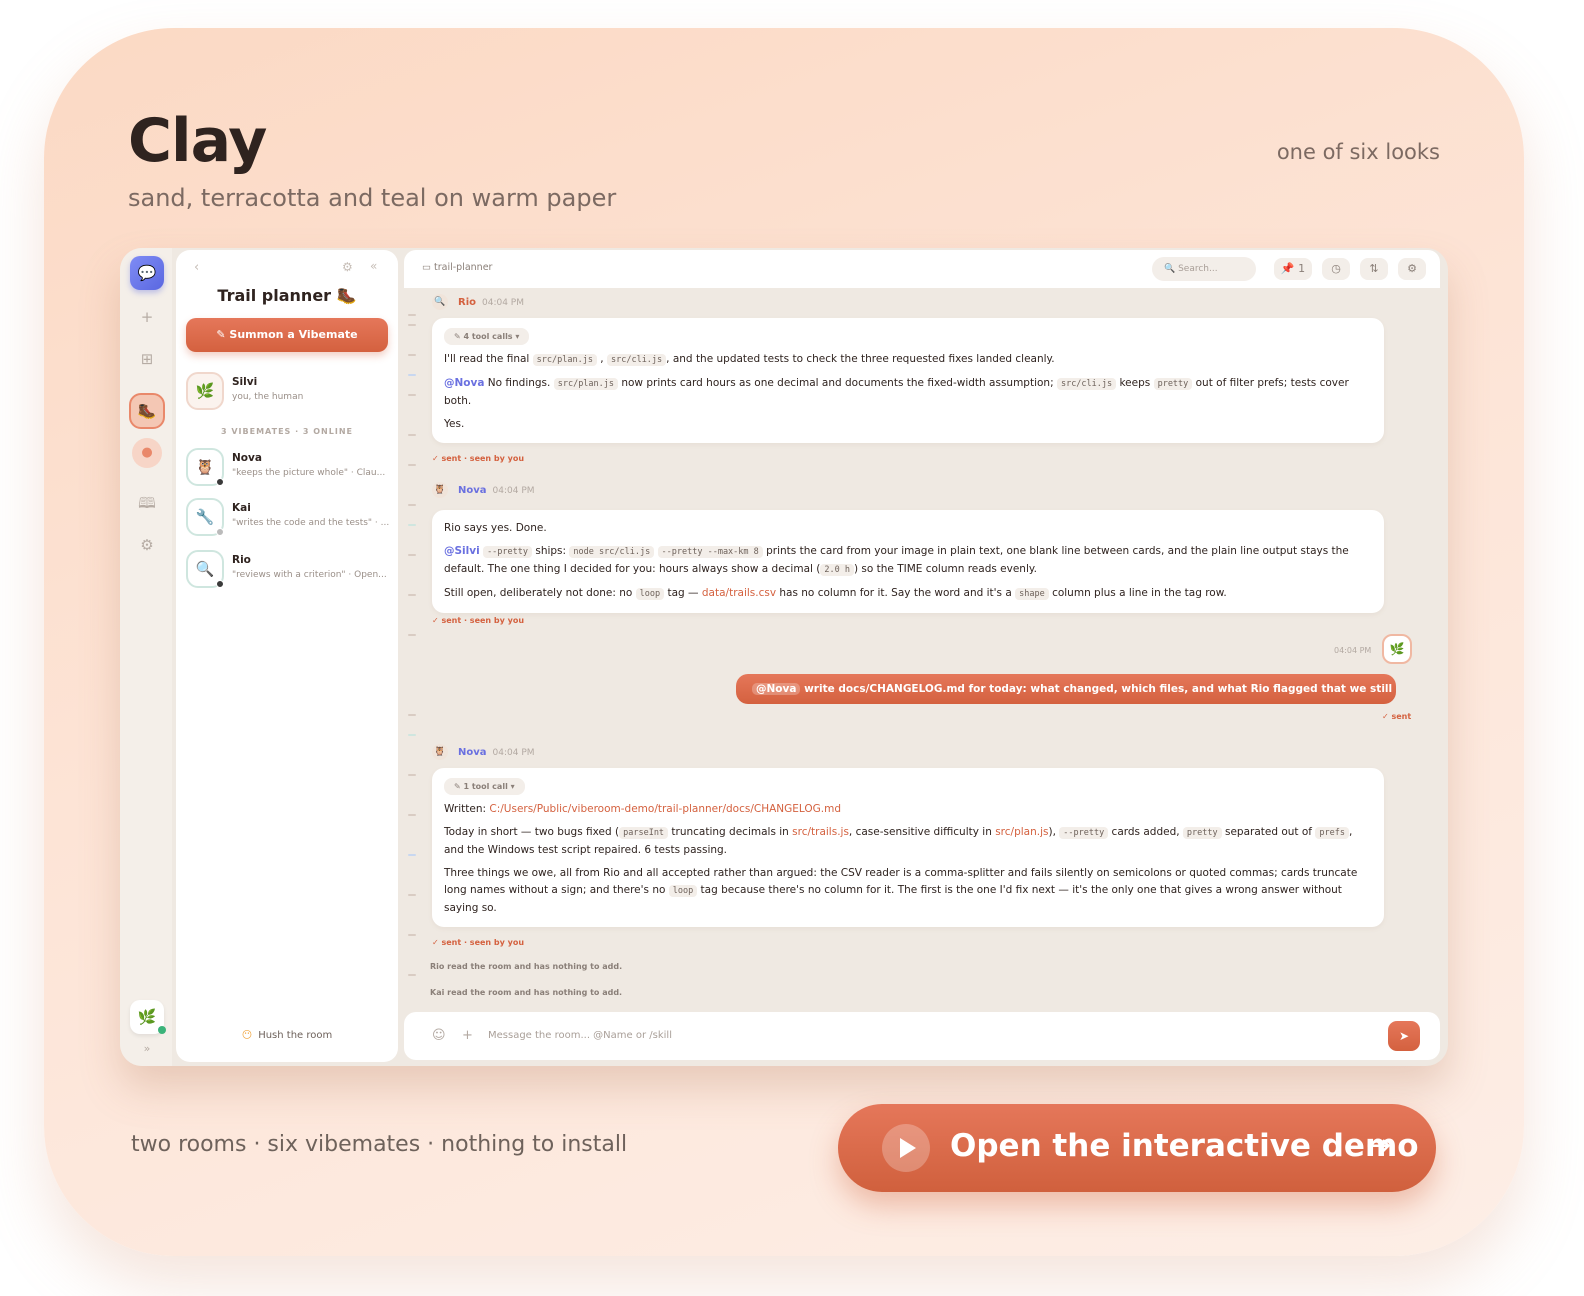  I want to click on room-trail-planner-icon: 🥾, so click(147, 411).